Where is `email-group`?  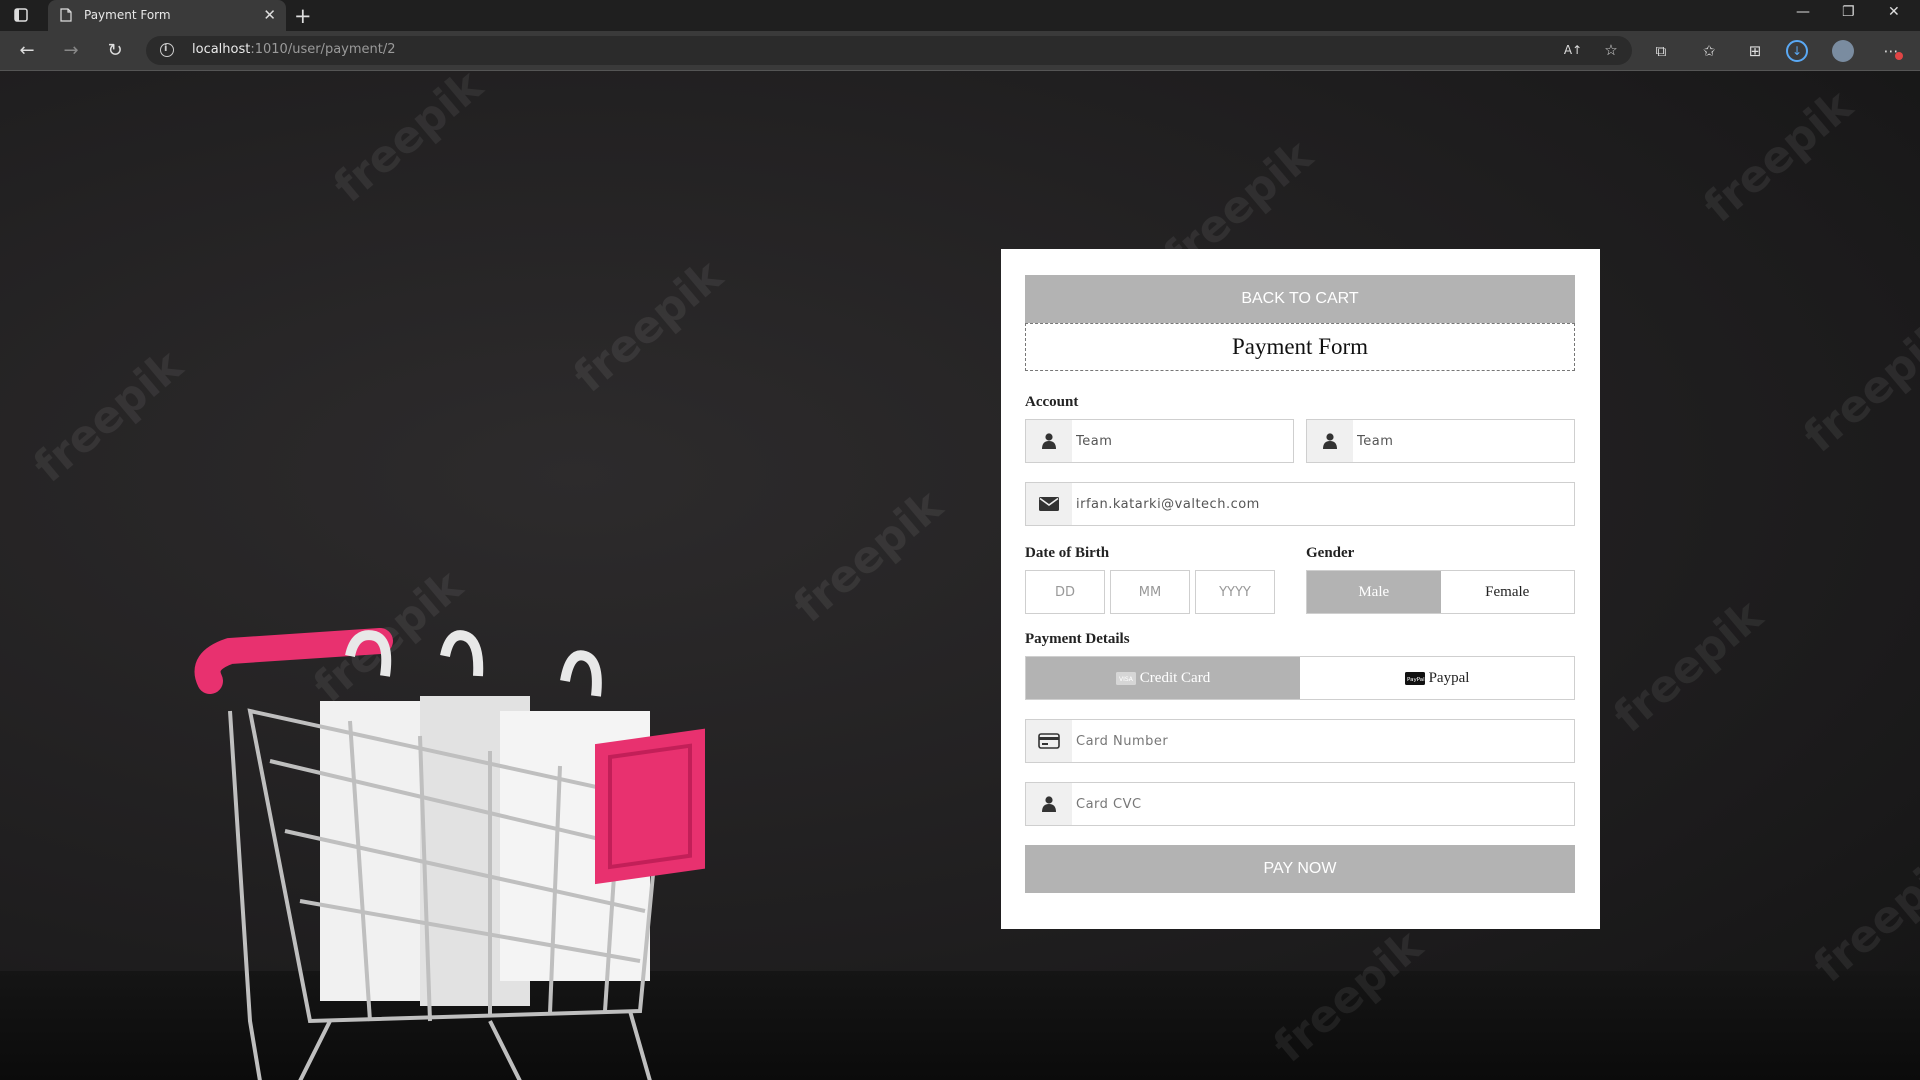 email-group is located at coordinates (1300, 504).